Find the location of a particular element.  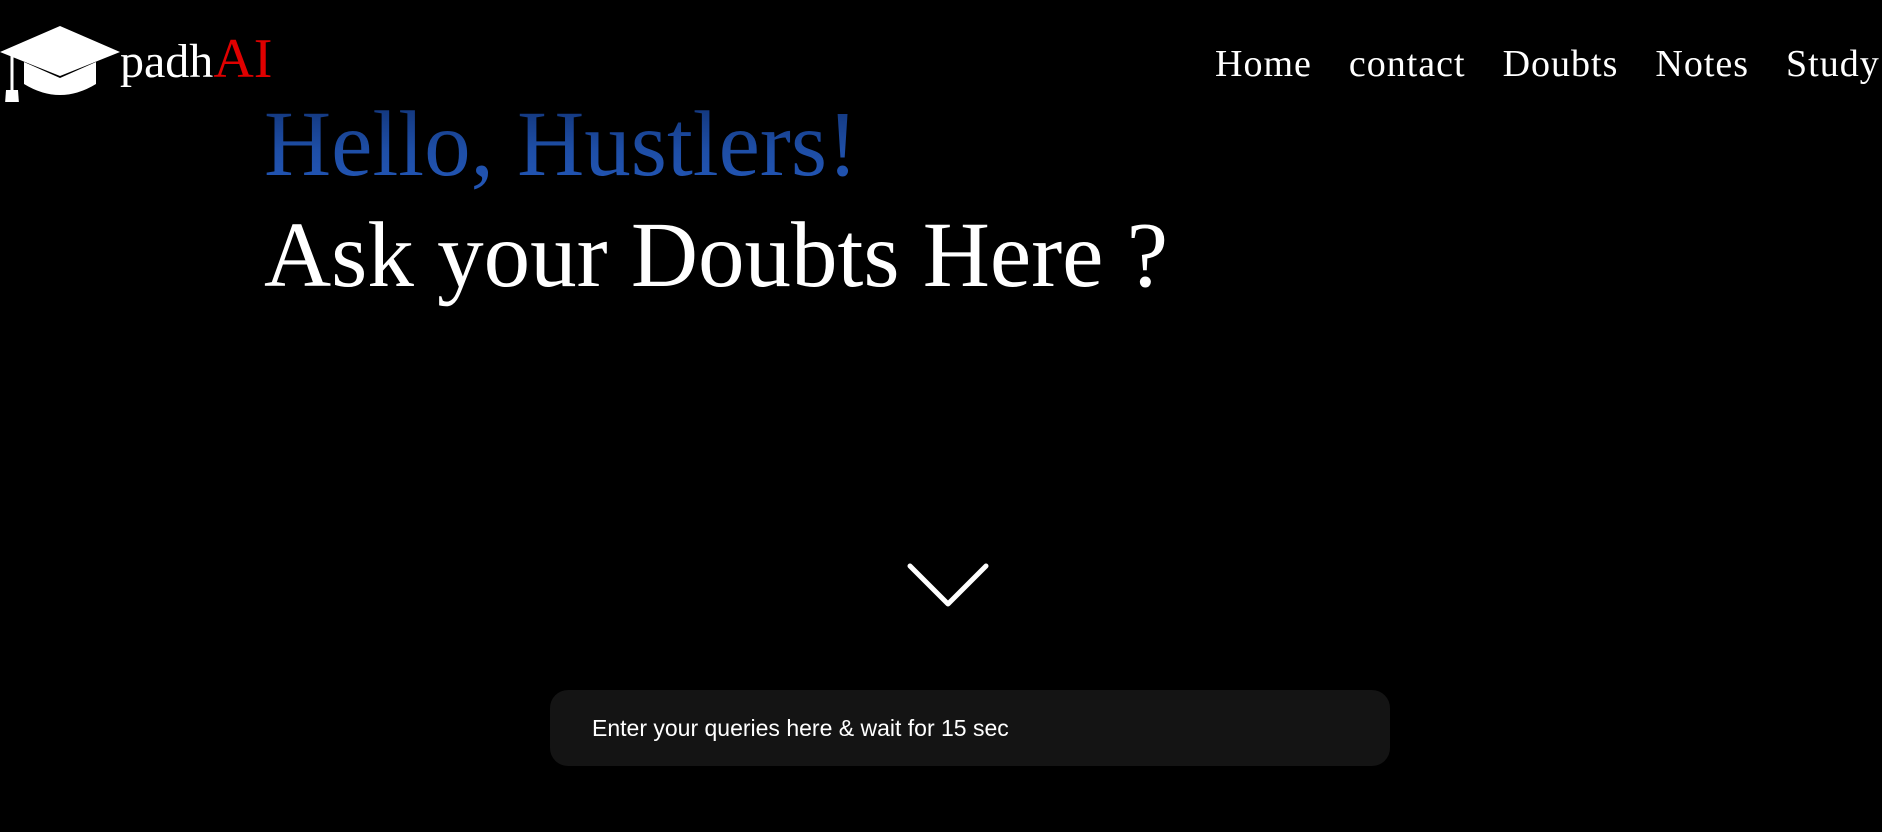

query-box is located at coordinates (970, 728).